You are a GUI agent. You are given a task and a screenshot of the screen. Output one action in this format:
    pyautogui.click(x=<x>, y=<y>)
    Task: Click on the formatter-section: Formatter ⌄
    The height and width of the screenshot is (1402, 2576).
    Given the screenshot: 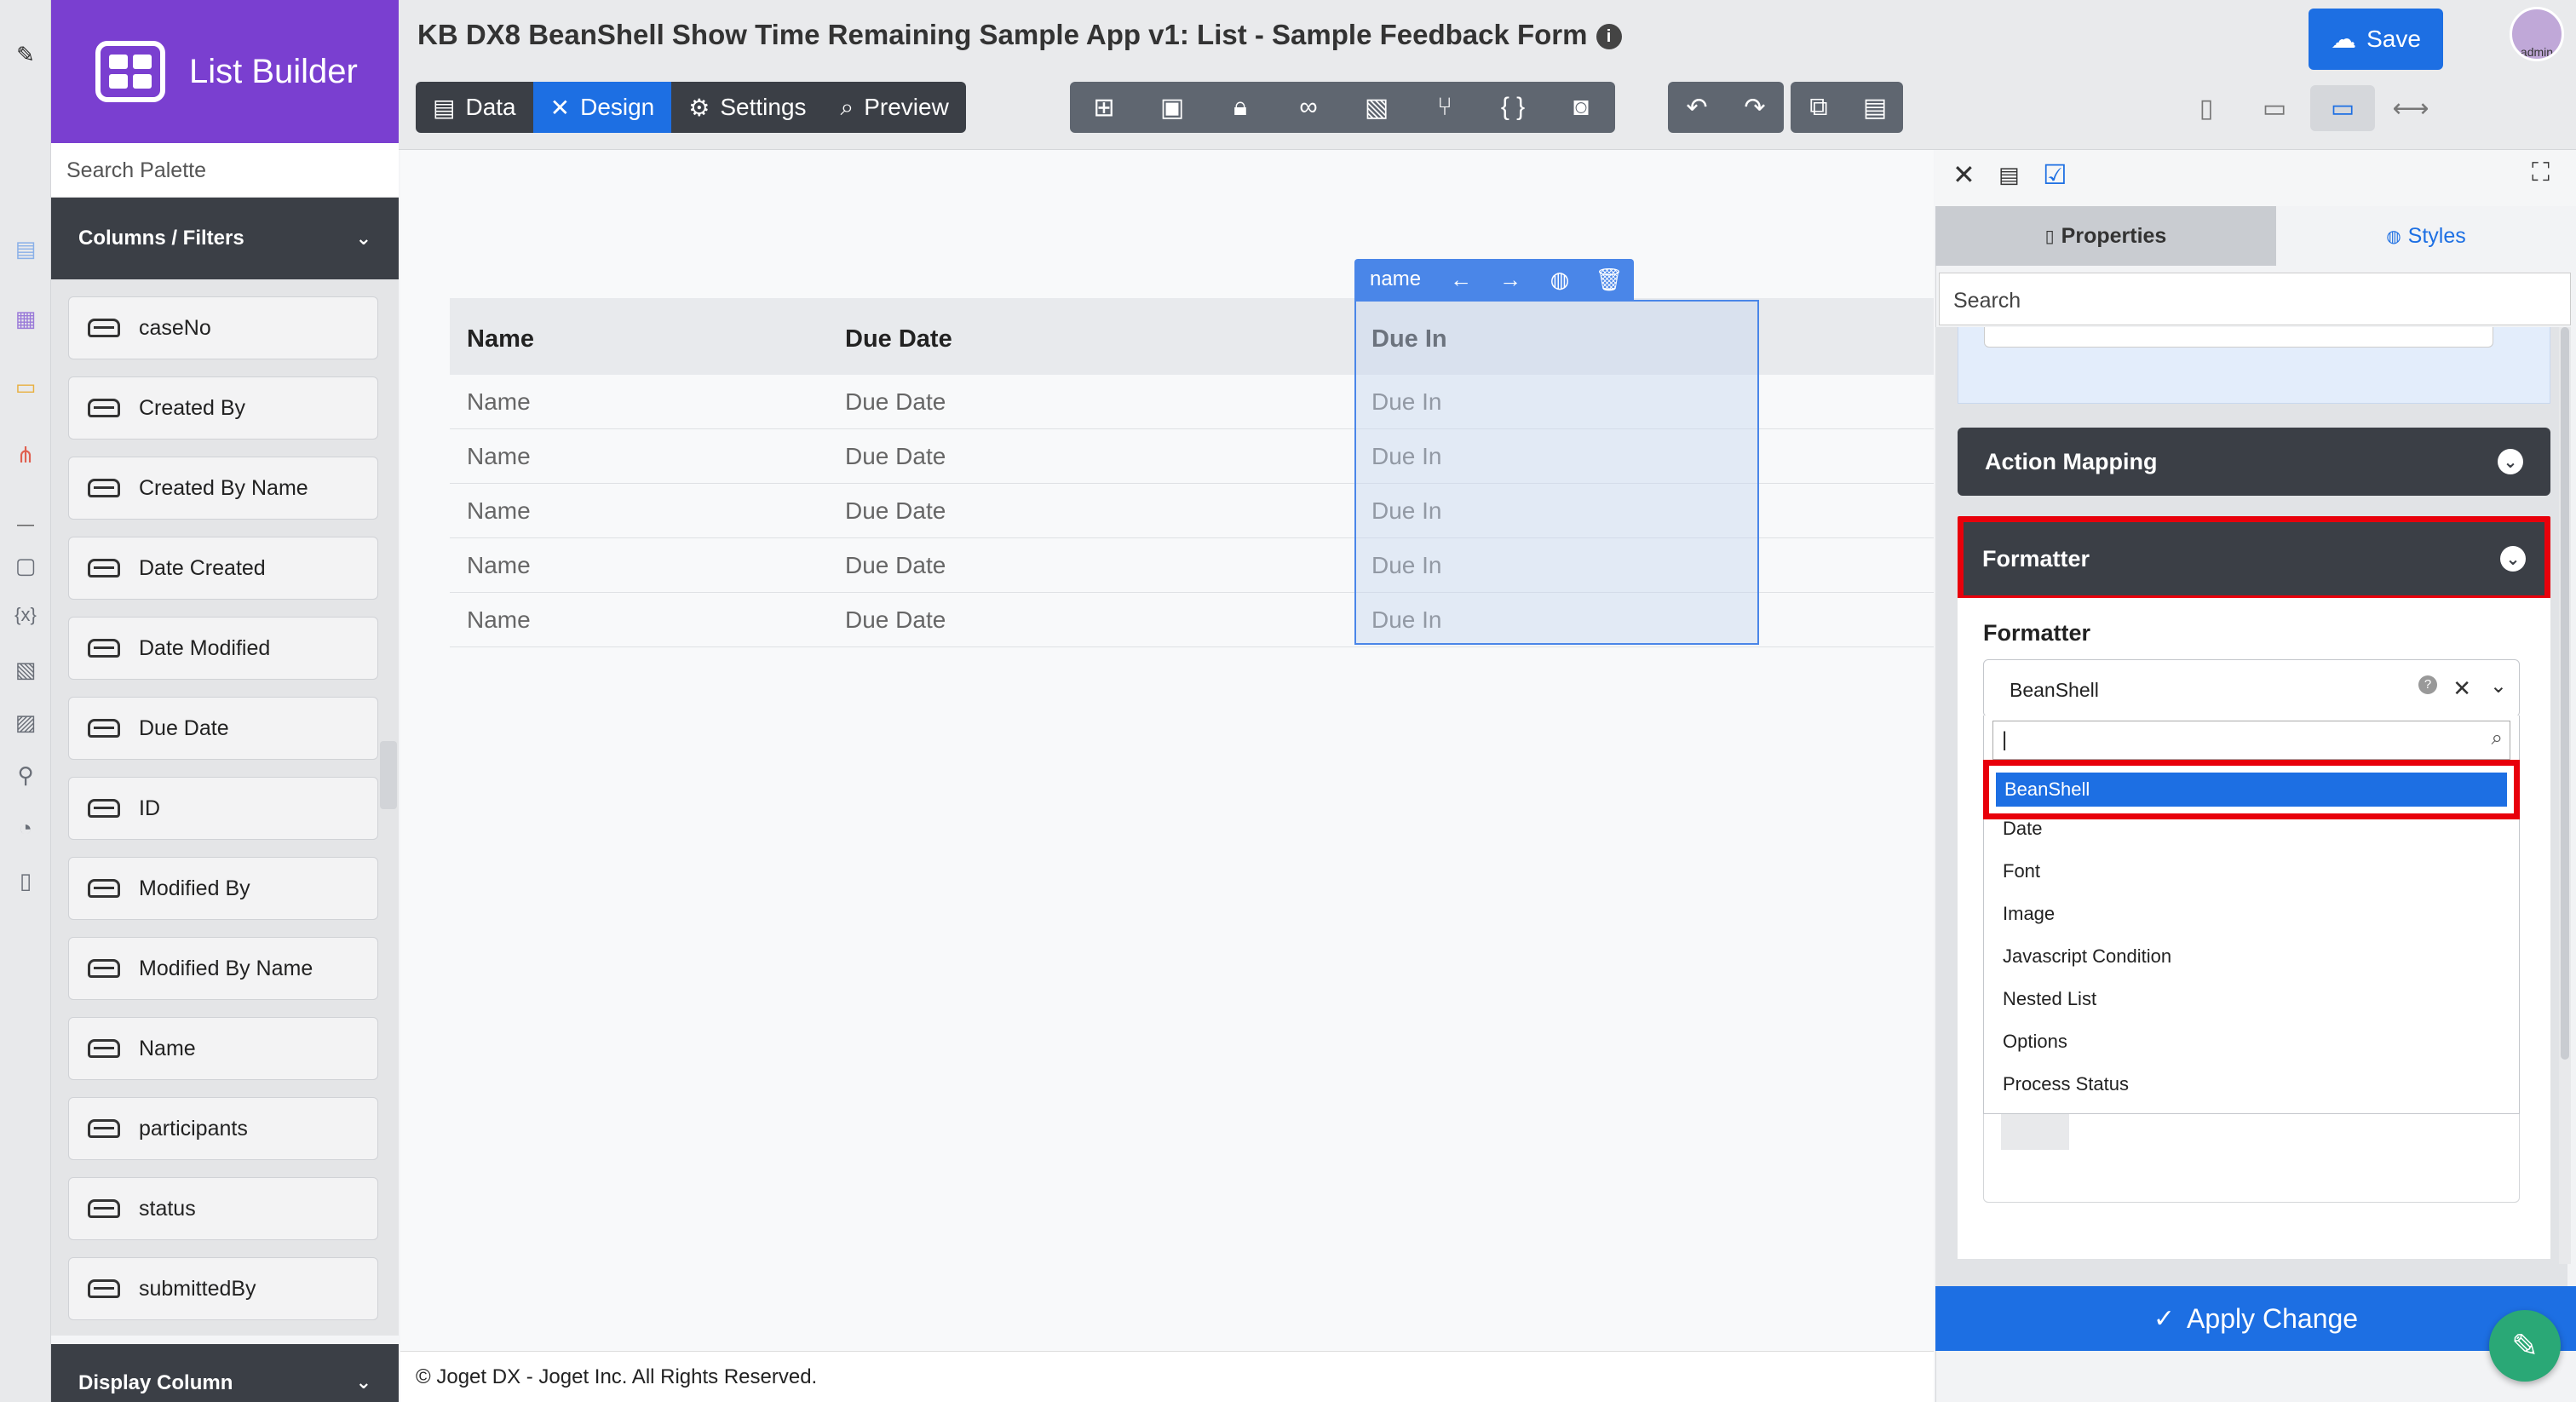 What is the action you would take?
    pyautogui.click(x=2254, y=558)
    